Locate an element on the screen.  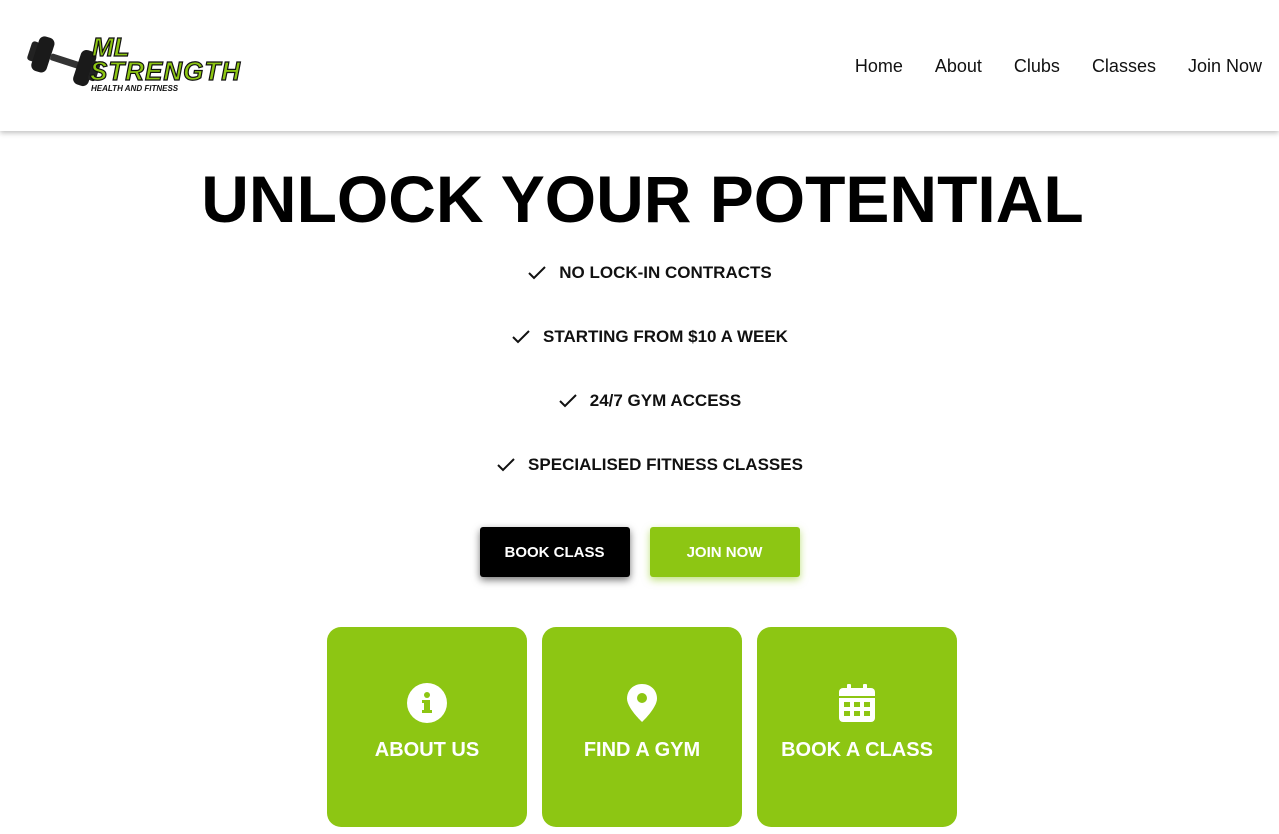
main-nav: Home About Clubs Classes Join Now is located at coordinates (1042, 66).